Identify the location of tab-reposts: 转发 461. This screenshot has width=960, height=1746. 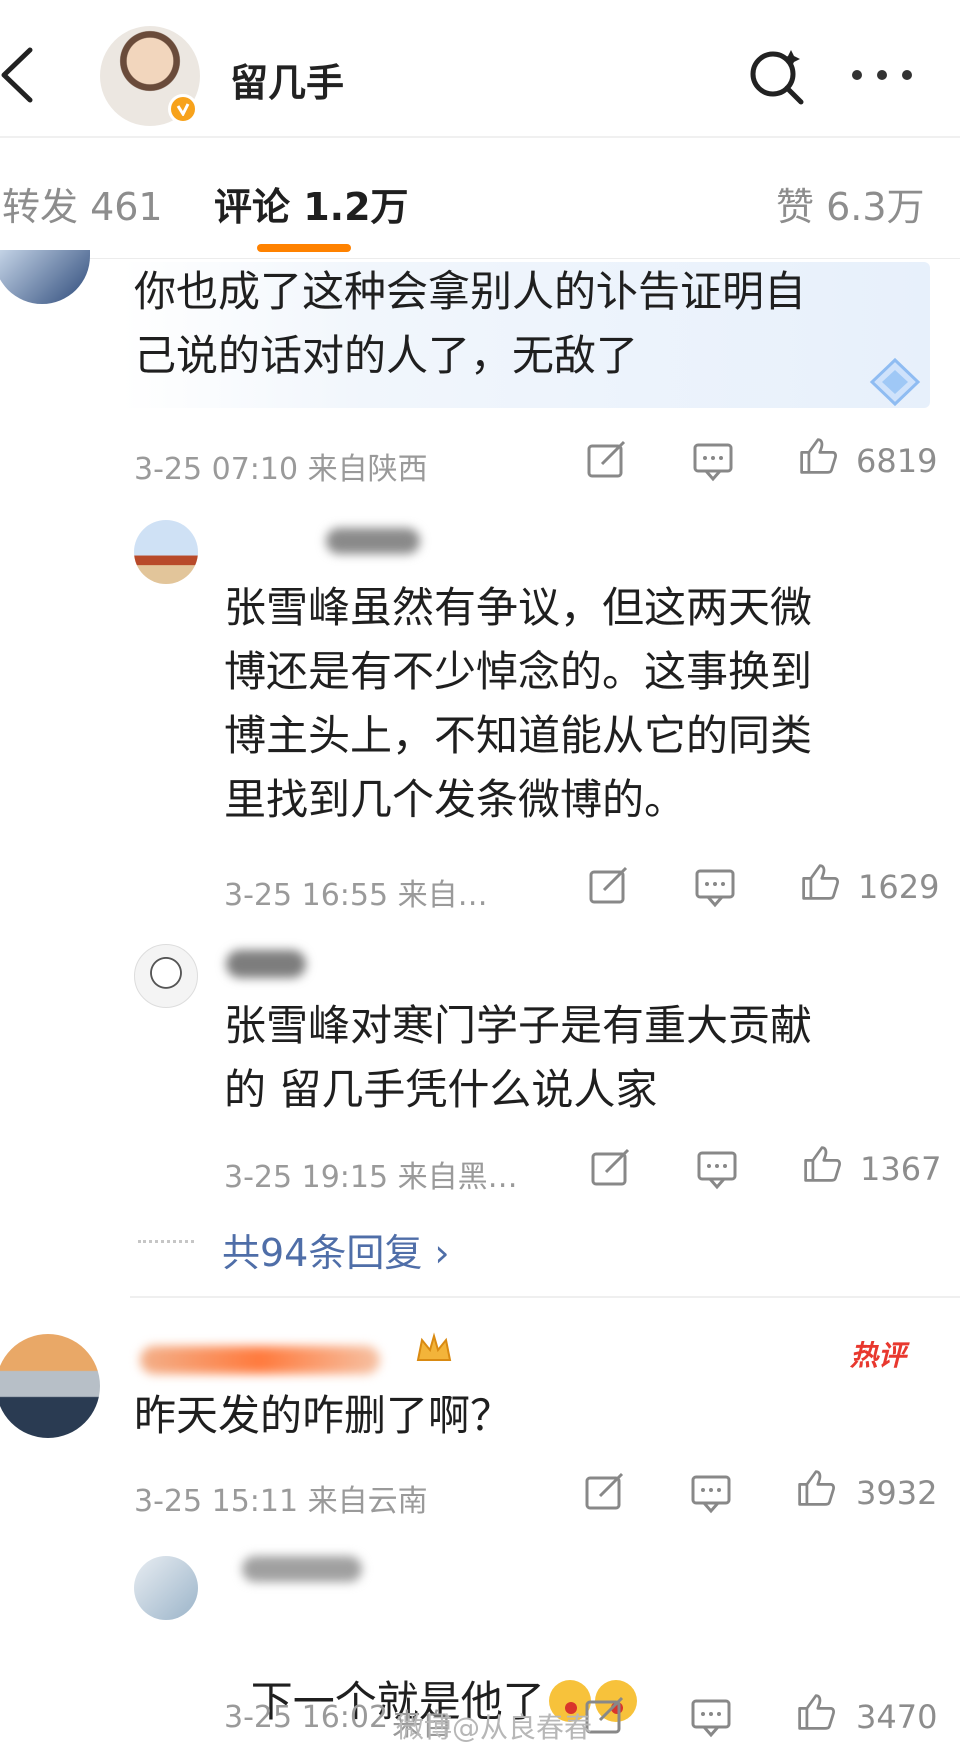
(82, 203).